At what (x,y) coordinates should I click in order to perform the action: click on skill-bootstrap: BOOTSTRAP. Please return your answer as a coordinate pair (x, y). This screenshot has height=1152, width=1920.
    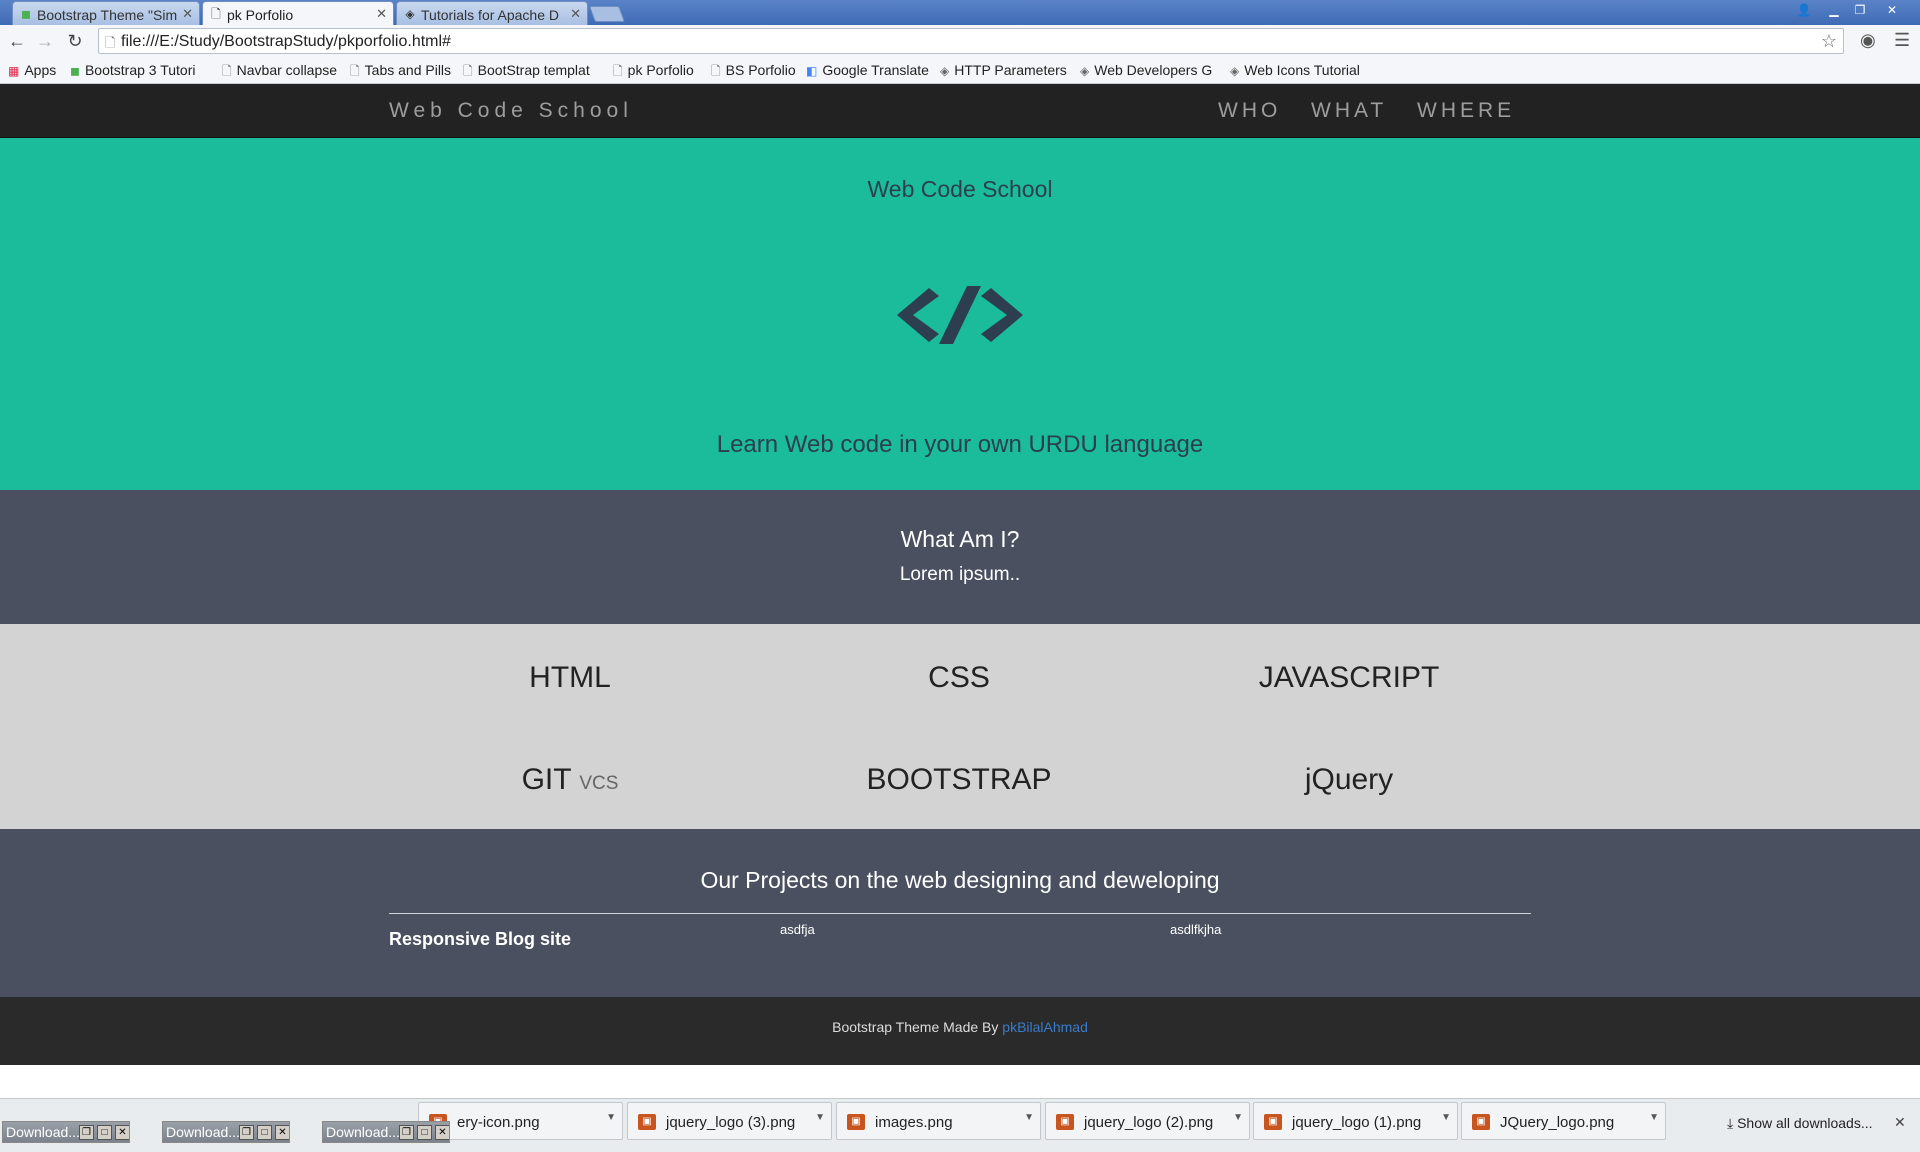
    Looking at the image, I should click on (959, 779).